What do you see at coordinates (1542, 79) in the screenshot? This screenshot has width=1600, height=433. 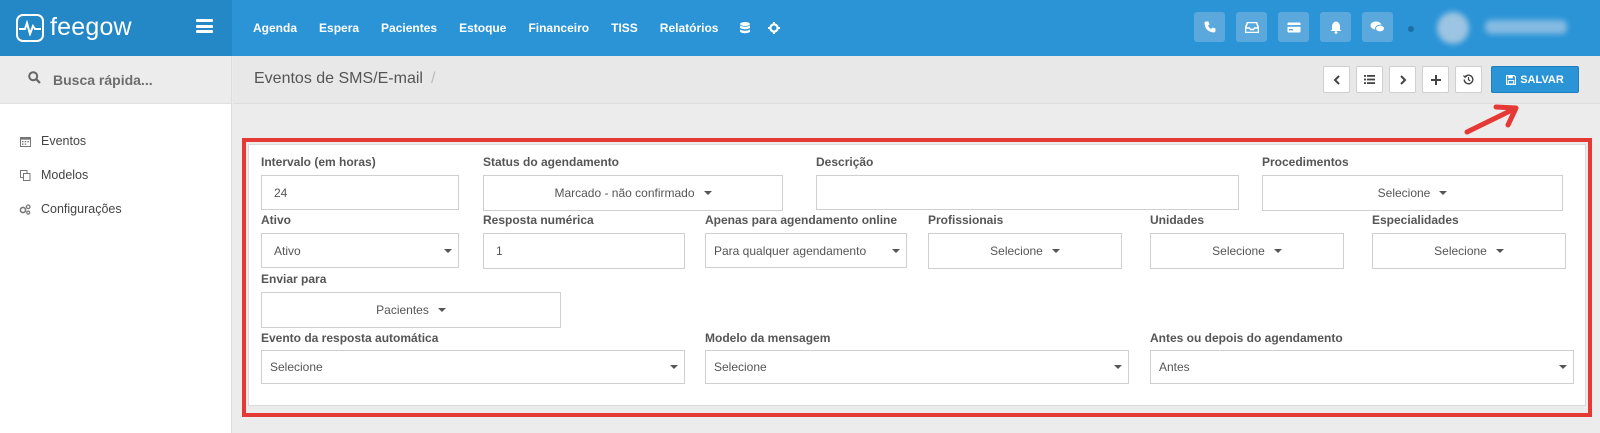 I see `save-button-label: SALVAR` at bounding box center [1542, 79].